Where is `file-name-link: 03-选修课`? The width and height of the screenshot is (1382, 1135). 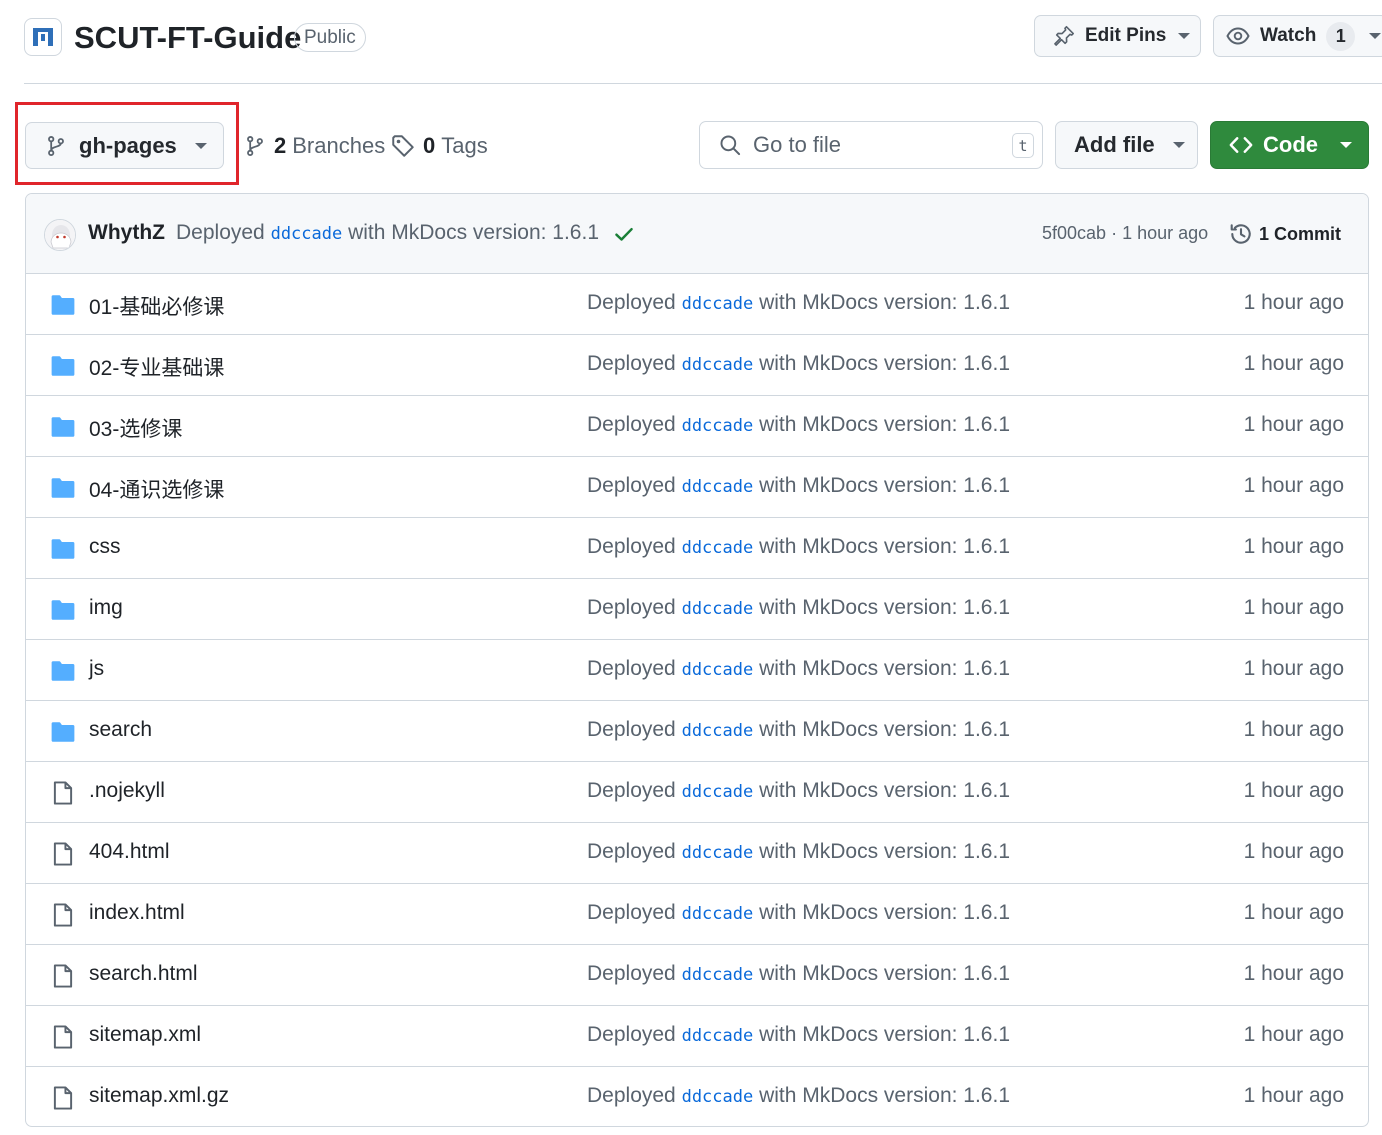 file-name-link: 03-选修课 is located at coordinates (135, 428).